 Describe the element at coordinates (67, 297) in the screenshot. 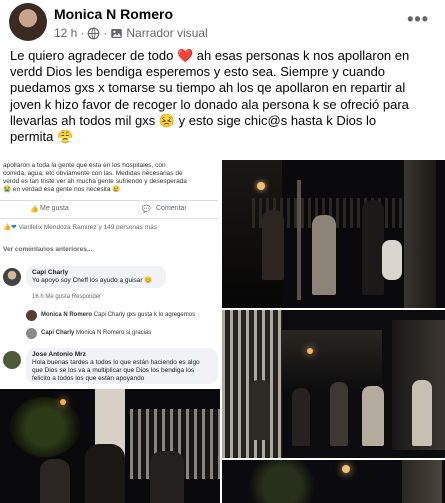

I see `comment-actions: 16 h Me gusta Responder` at that location.